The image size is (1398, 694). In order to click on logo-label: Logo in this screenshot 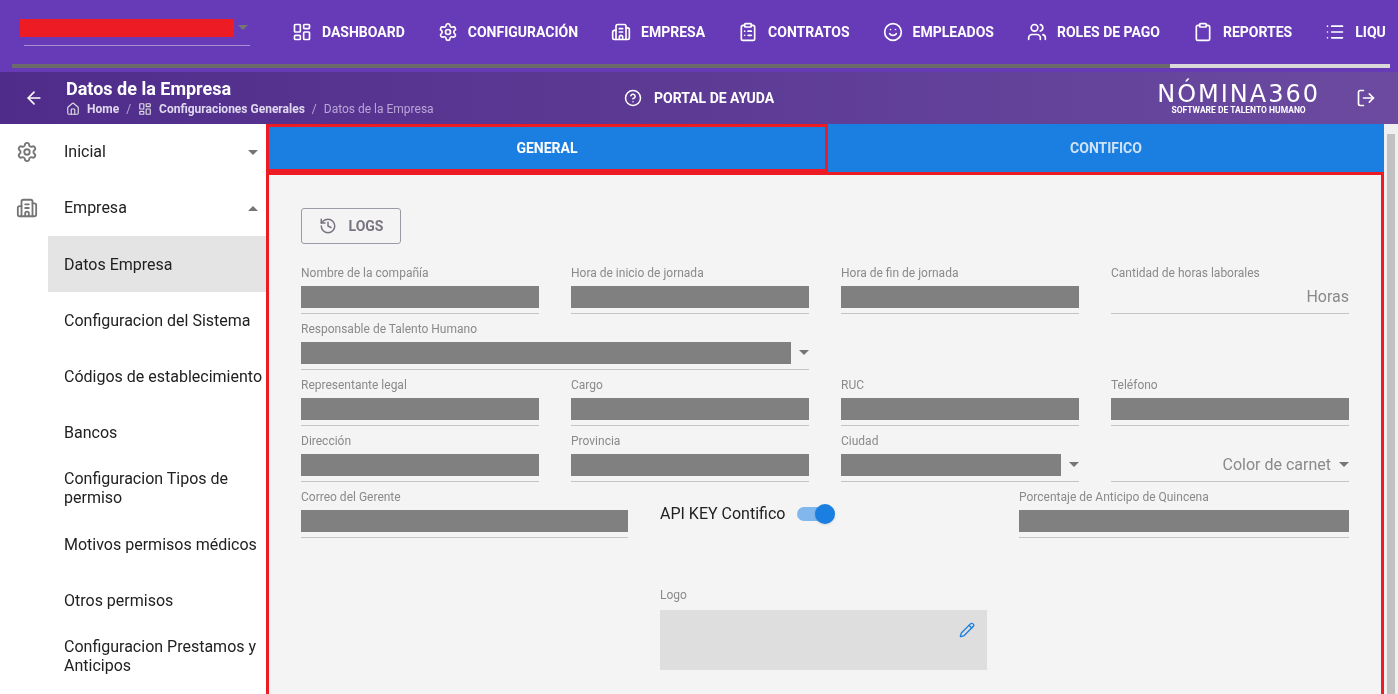, I will do `click(674, 595)`.